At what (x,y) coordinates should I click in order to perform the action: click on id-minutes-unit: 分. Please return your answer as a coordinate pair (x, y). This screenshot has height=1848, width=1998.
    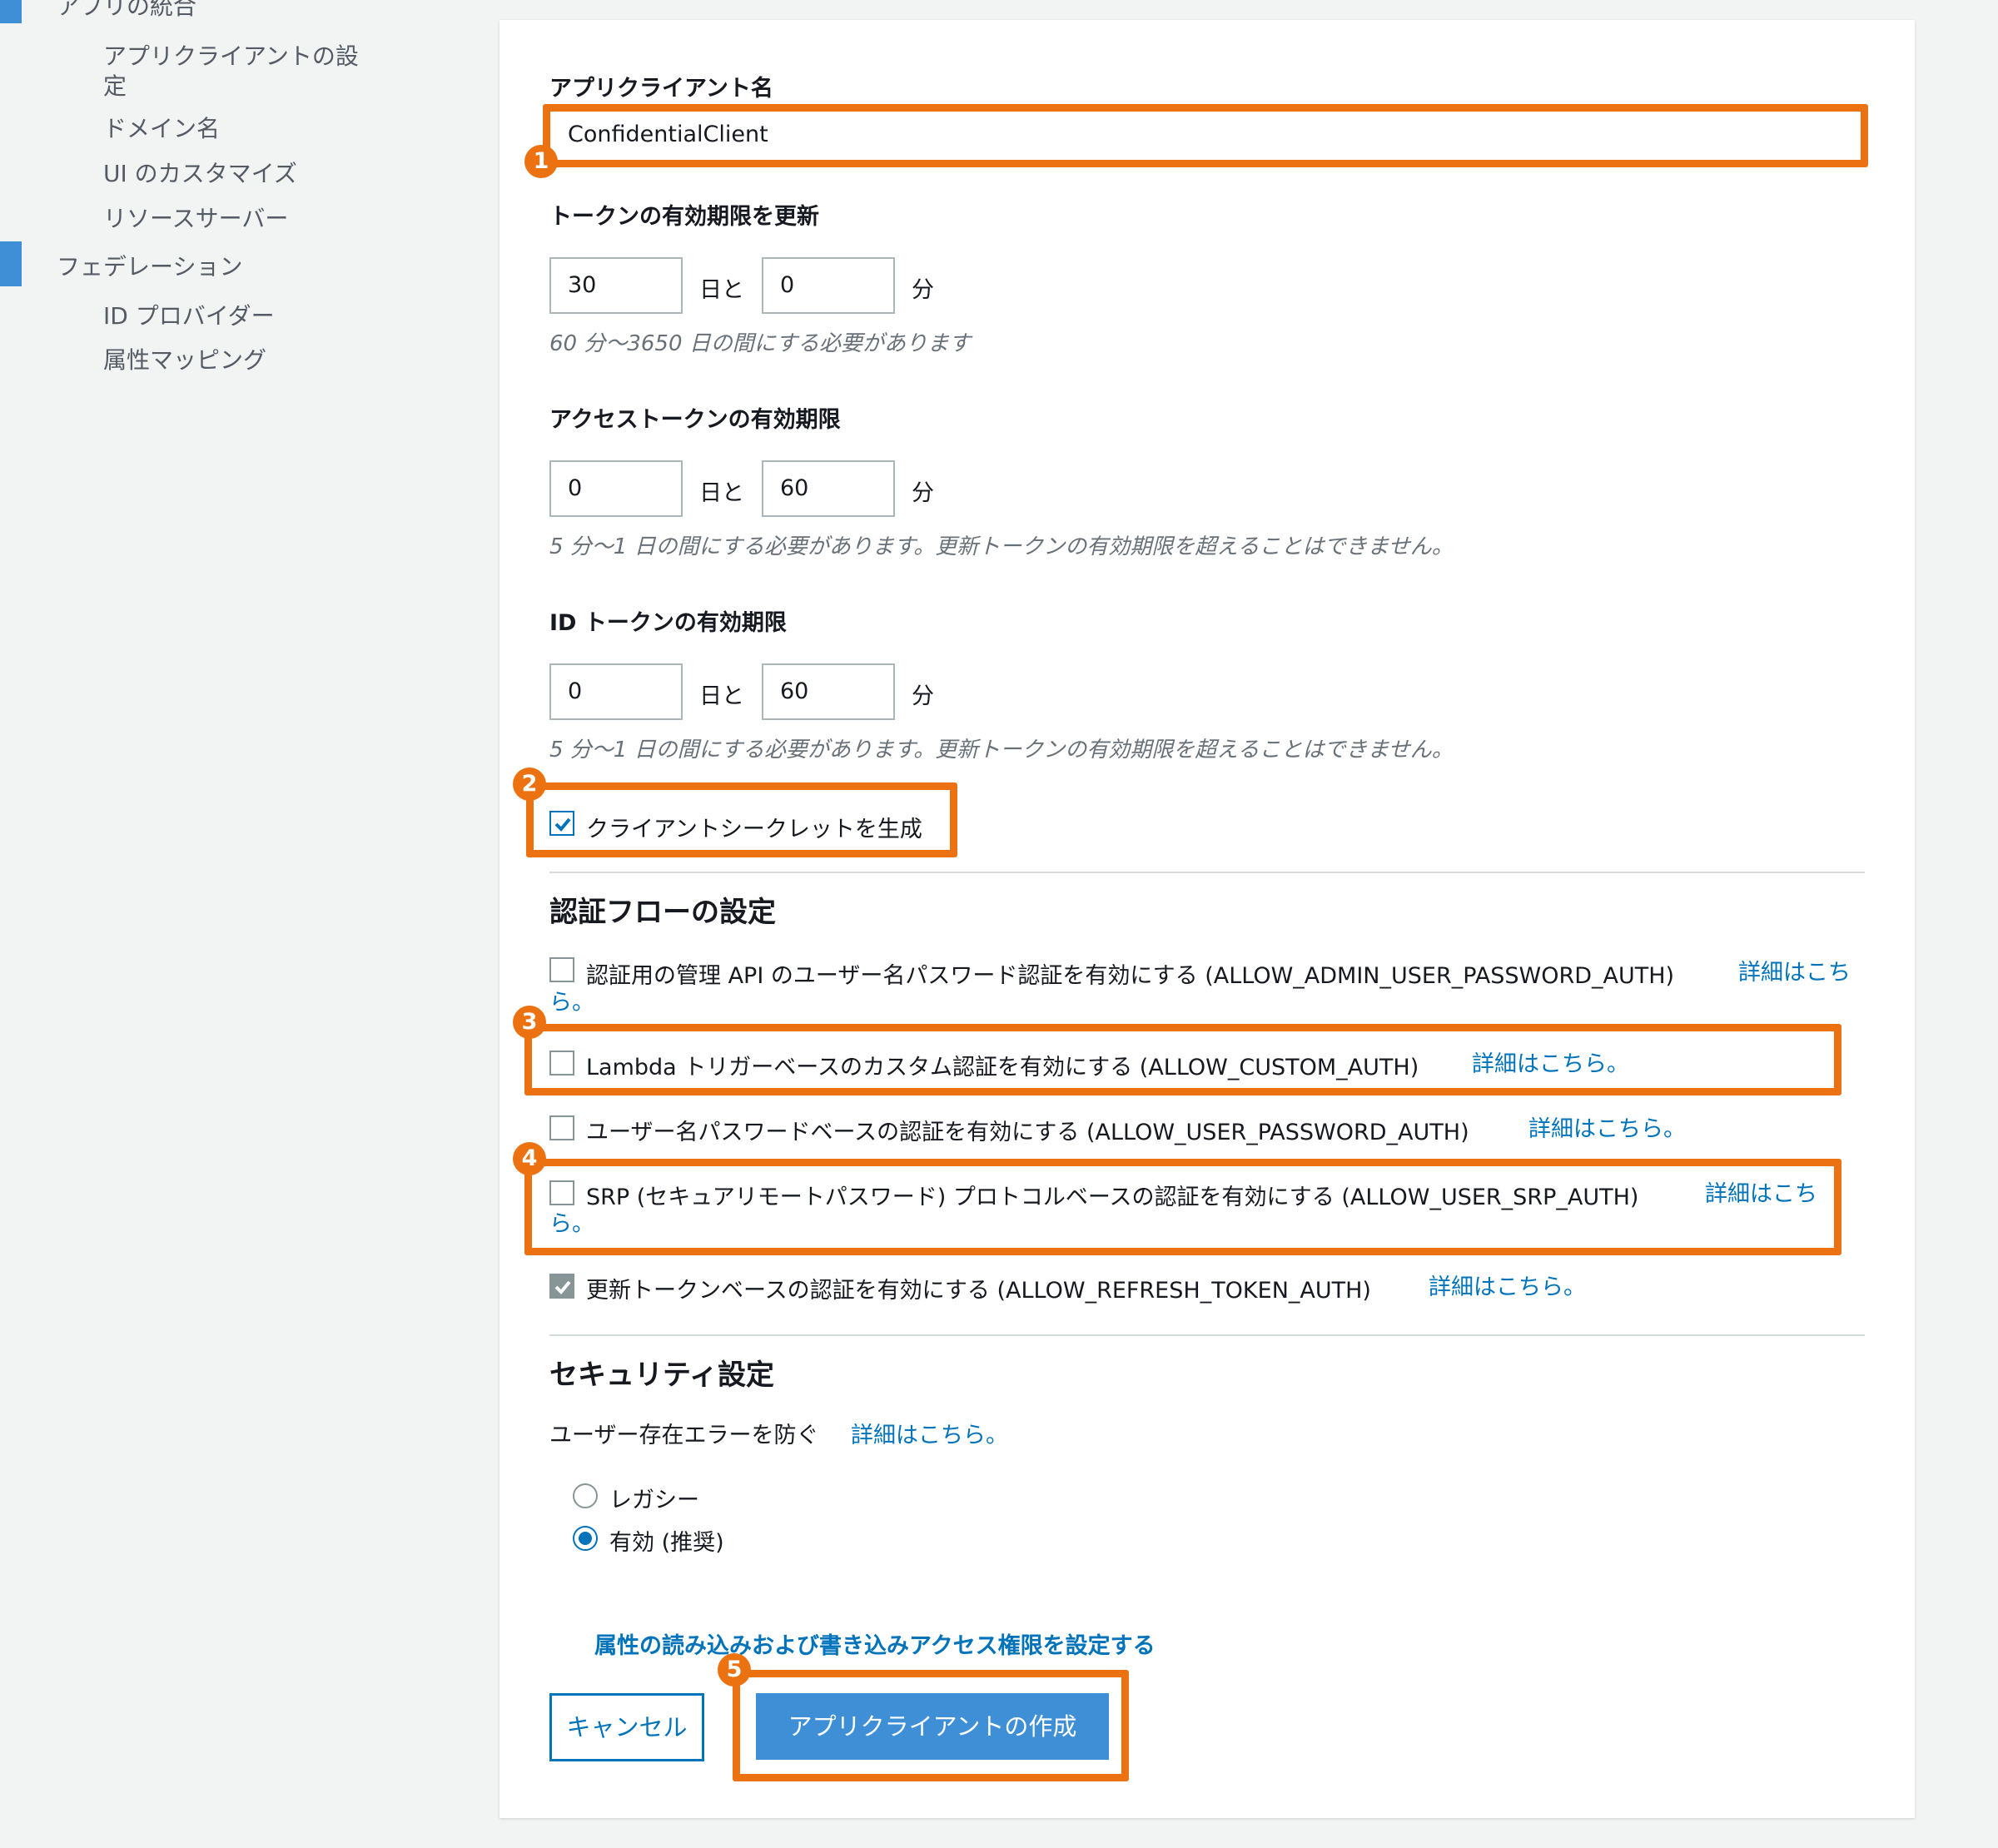
    Looking at the image, I should click on (923, 696).